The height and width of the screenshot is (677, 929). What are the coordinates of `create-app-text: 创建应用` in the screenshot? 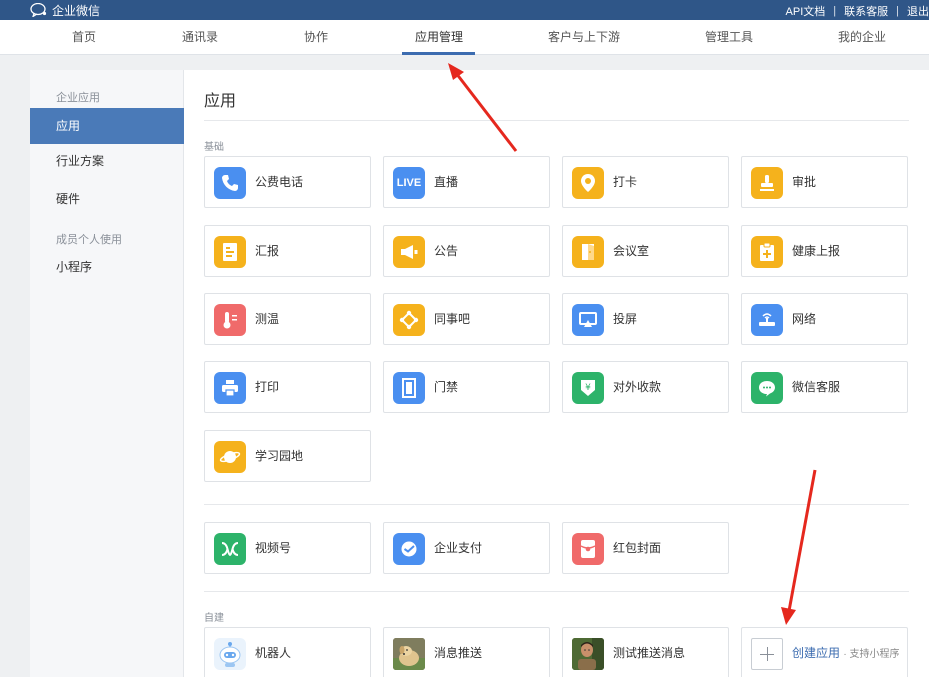 It's located at (816, 653).